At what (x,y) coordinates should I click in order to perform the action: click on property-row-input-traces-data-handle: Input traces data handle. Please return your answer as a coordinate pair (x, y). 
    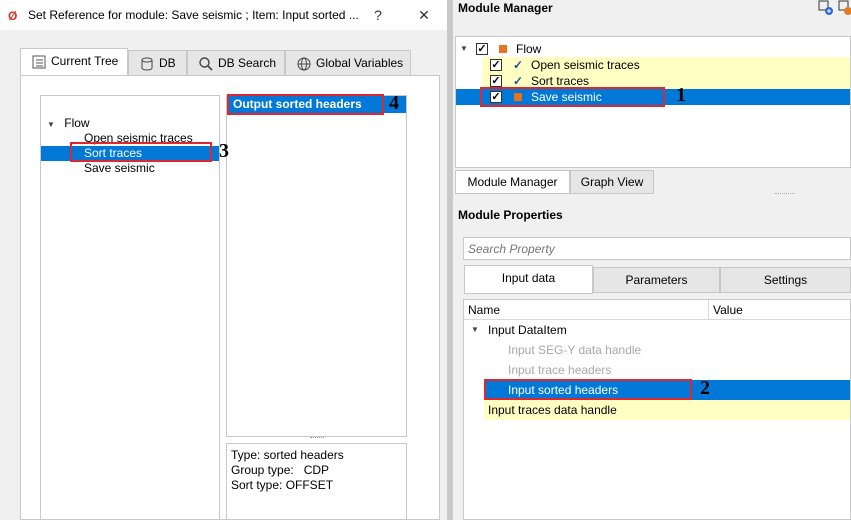
    Looking at the image, I should click on (667, 410).